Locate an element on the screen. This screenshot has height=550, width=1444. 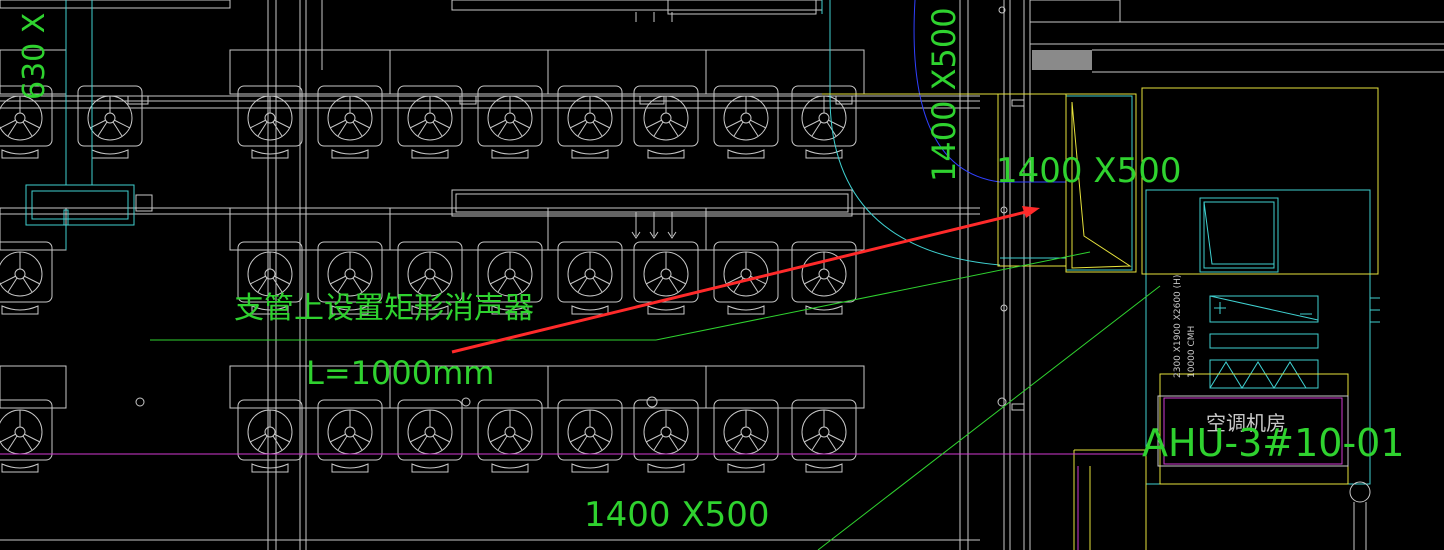
dim-upper-right: 1400 X500 is located at coordinates (1089, 171).